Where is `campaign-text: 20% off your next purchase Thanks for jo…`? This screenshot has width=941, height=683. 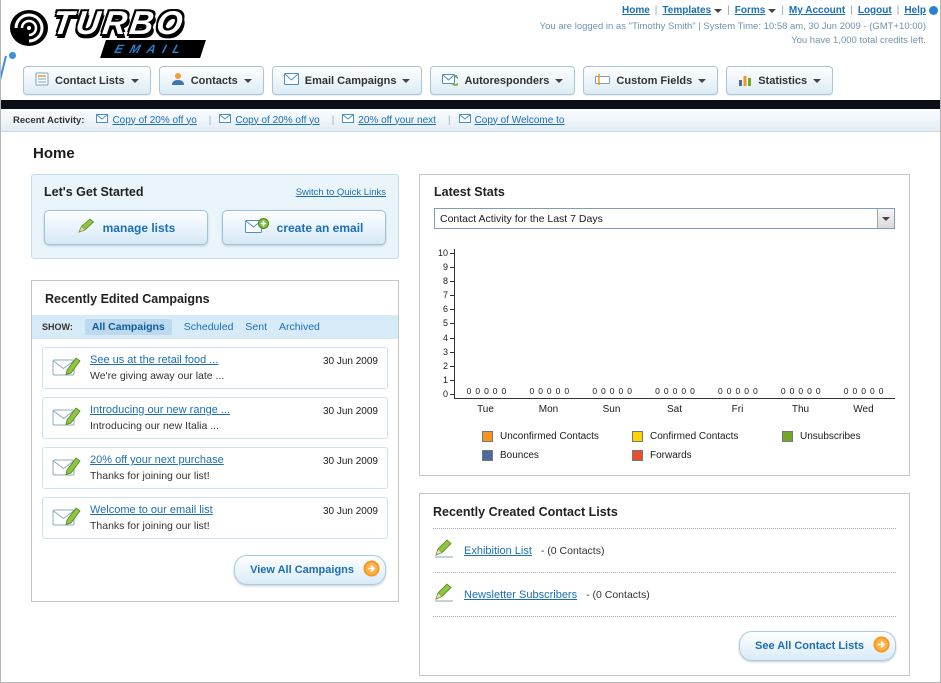 campaign-text: 20% off your next purchase Thanks for jo… is located at coordinates (206, 468).